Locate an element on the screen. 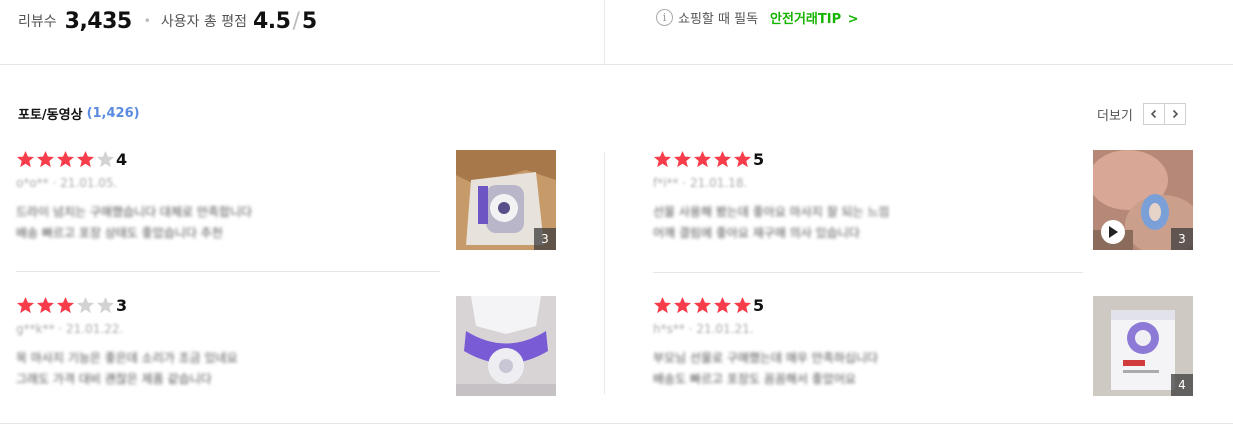 This screenshot has width=1233, height=426. section-bottom-border is located at coordinates (616, 423).